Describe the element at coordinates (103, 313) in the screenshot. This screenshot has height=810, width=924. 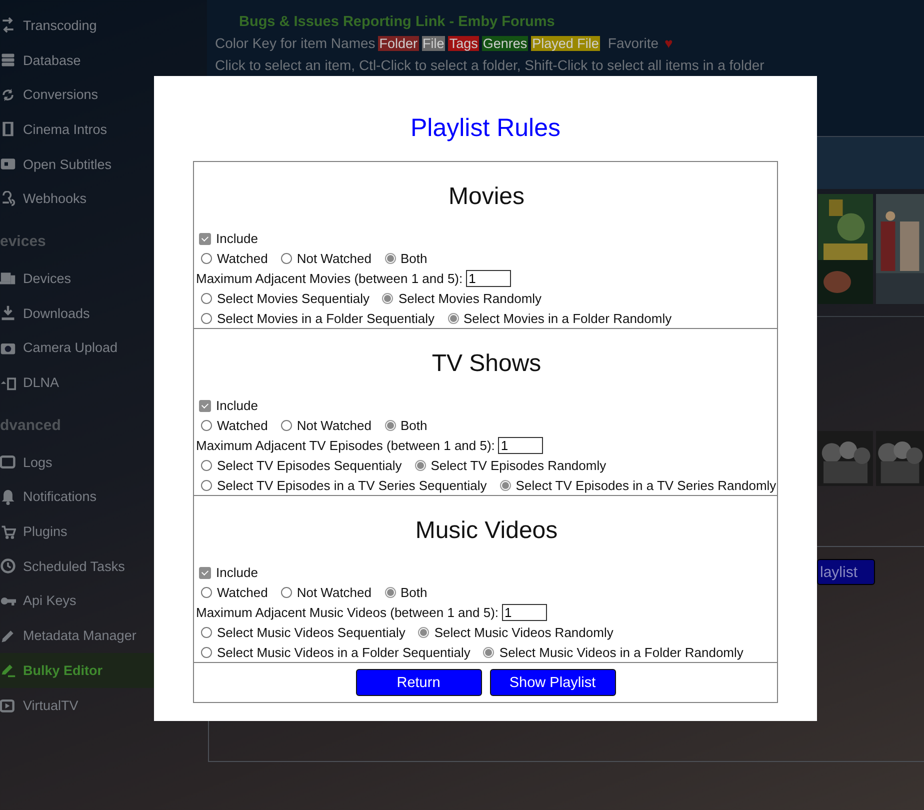
I see `sidebar-item: Downloads` at that location.